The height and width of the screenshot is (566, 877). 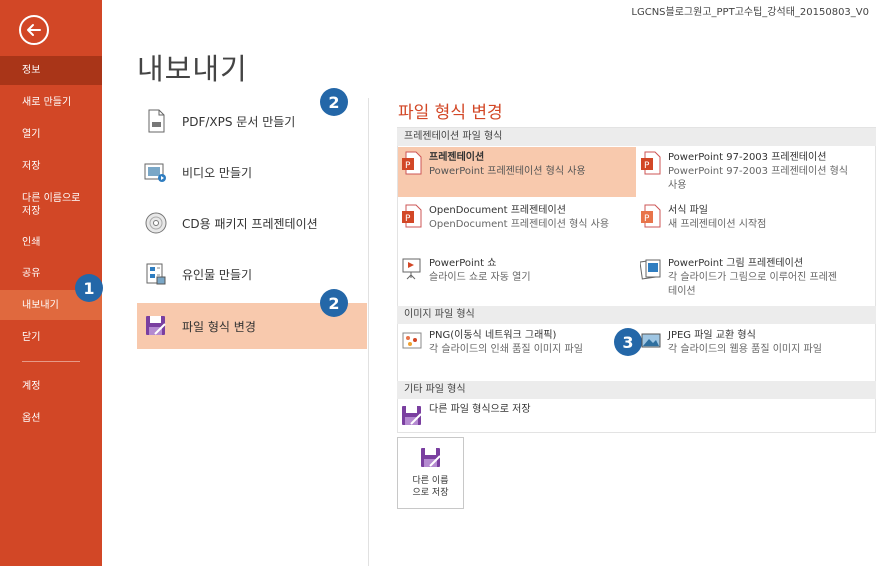 What do you see at coordinates (156, 223) in the screenshot?
I see `cd-icon` at bounding box center [156, 223].